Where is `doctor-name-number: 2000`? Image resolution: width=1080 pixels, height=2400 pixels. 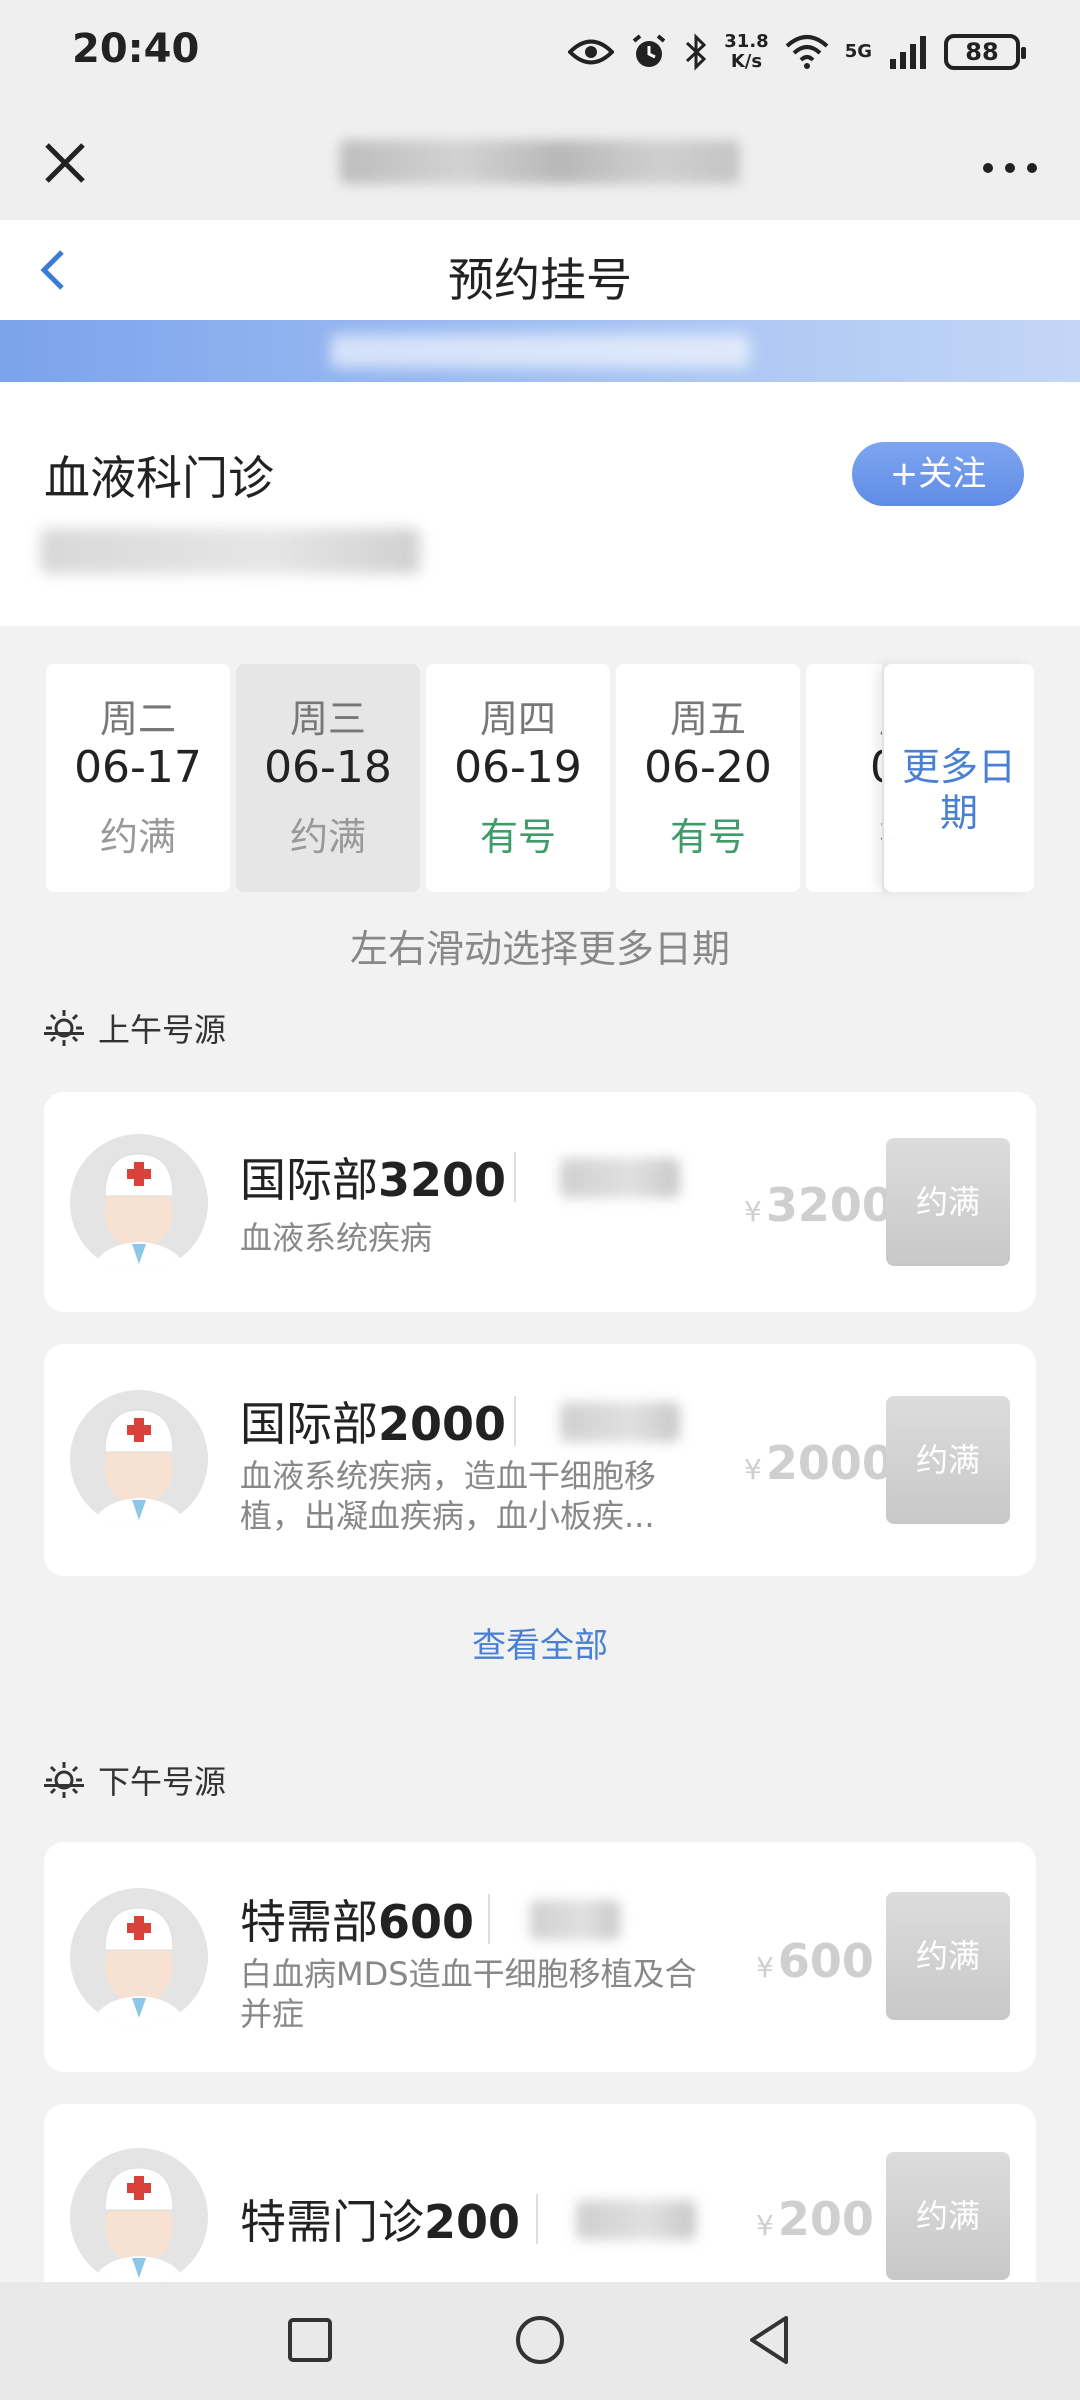
doctor-name-number: 2000 is located at coordinates (442, 1424).